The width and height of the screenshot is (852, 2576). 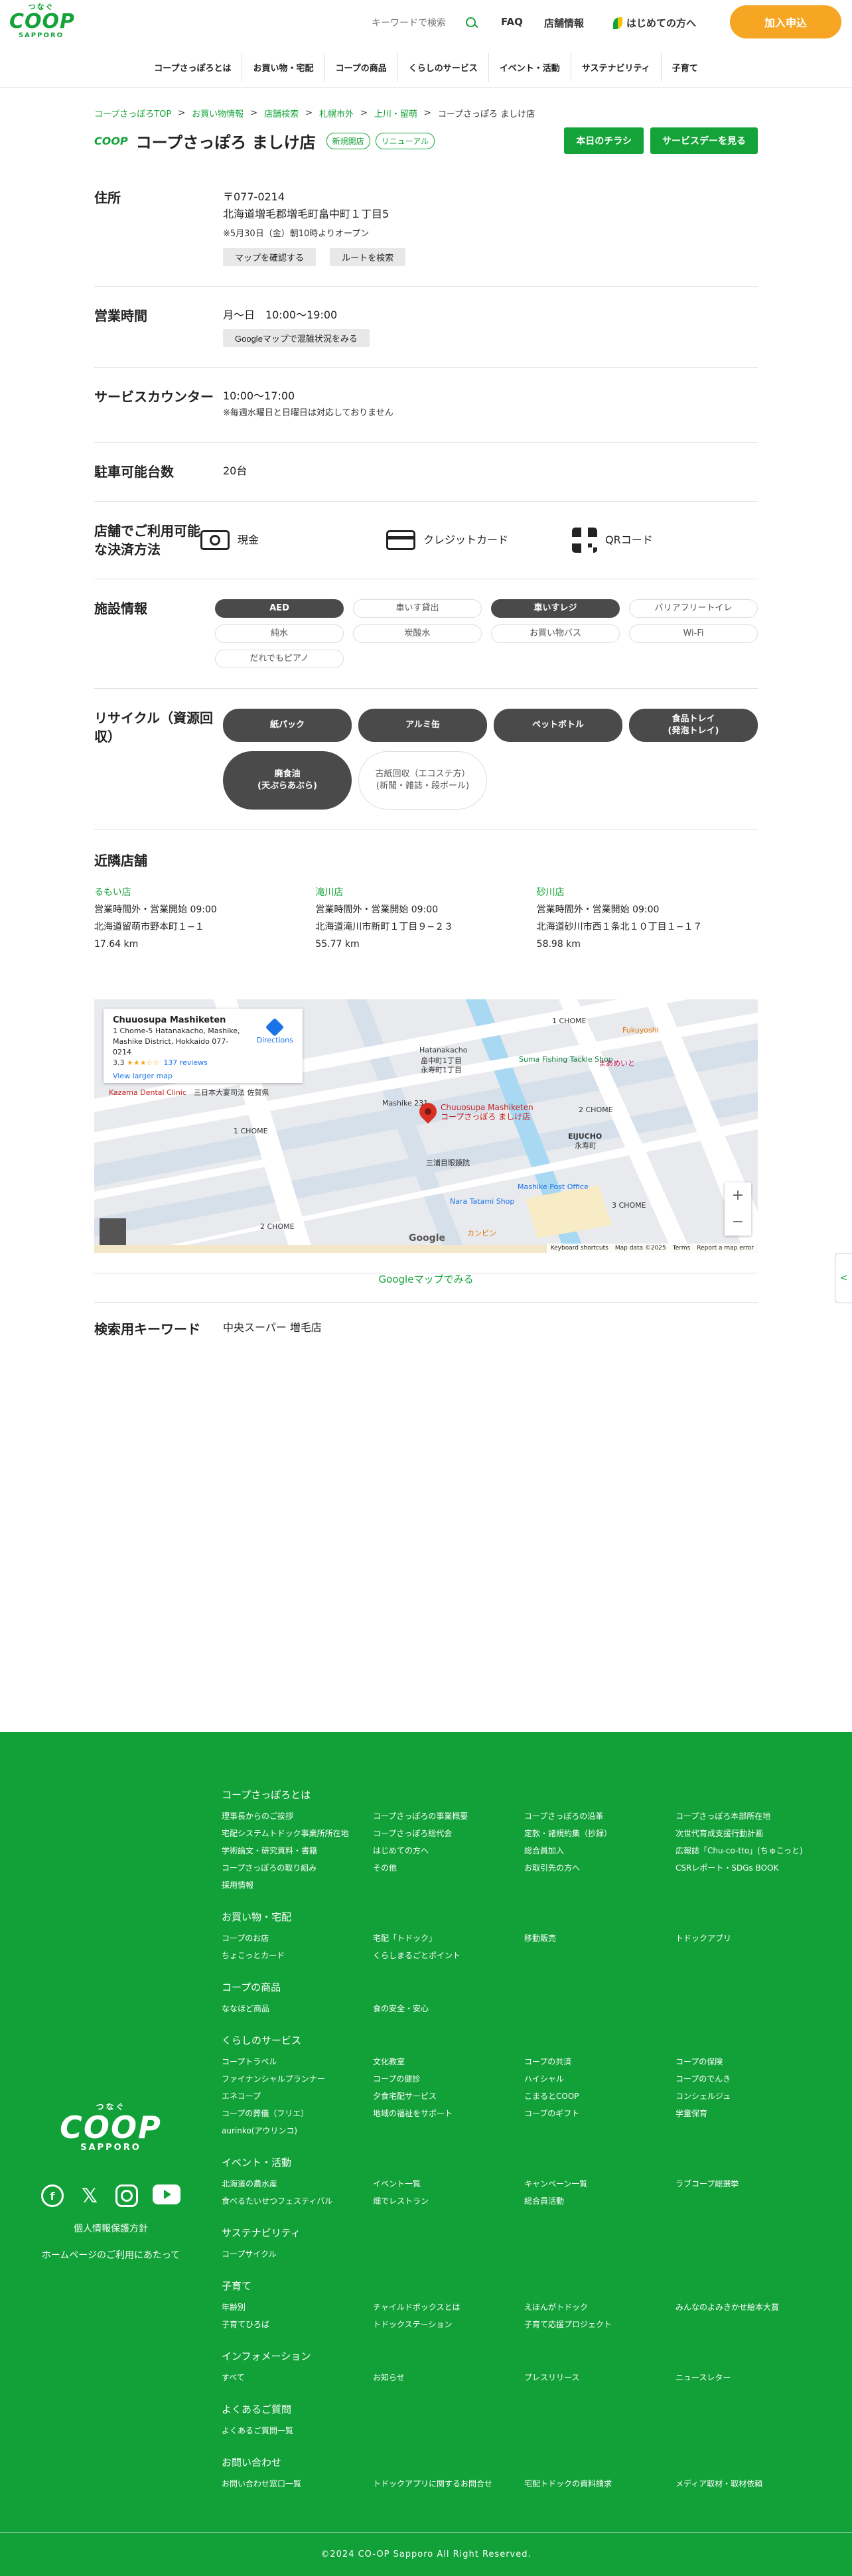 I want to click on footer-section-title: よくあるご質問, so click(x=525, y=2409).